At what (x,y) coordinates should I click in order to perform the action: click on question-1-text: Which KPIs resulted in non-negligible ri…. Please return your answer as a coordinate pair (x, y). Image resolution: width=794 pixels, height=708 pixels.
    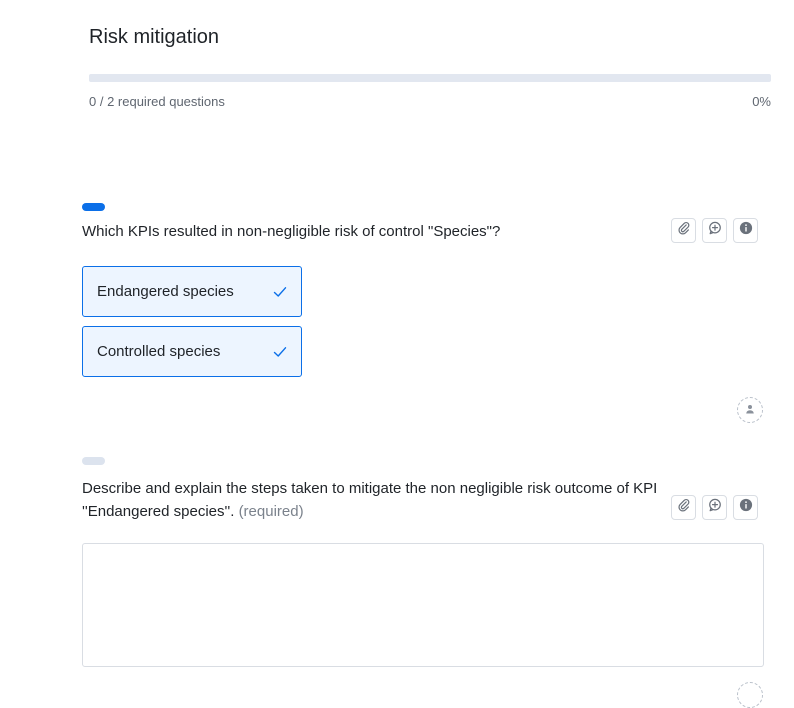
    Looking at the image, I should click on (291, 231).